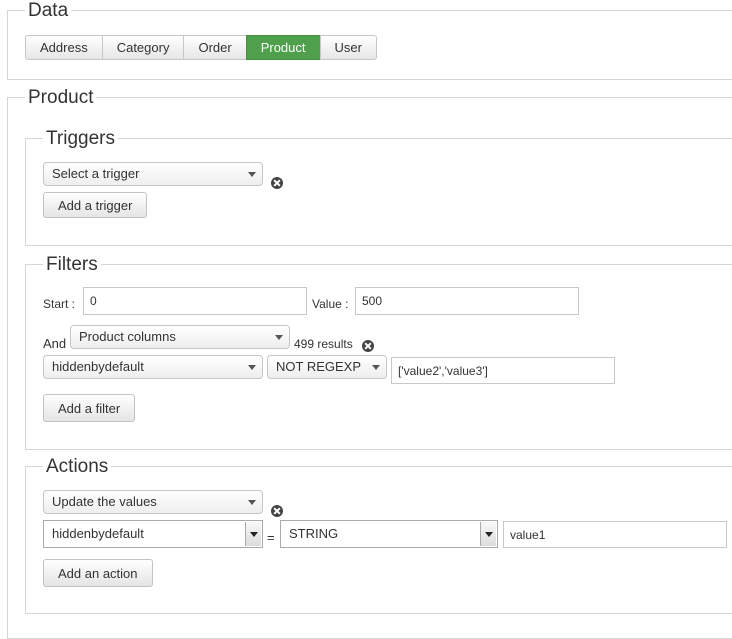 The image size is (732, 639). Describe the element at coordinates (61, 97) in the screenshot. I see `product-legend: Product` at that location.